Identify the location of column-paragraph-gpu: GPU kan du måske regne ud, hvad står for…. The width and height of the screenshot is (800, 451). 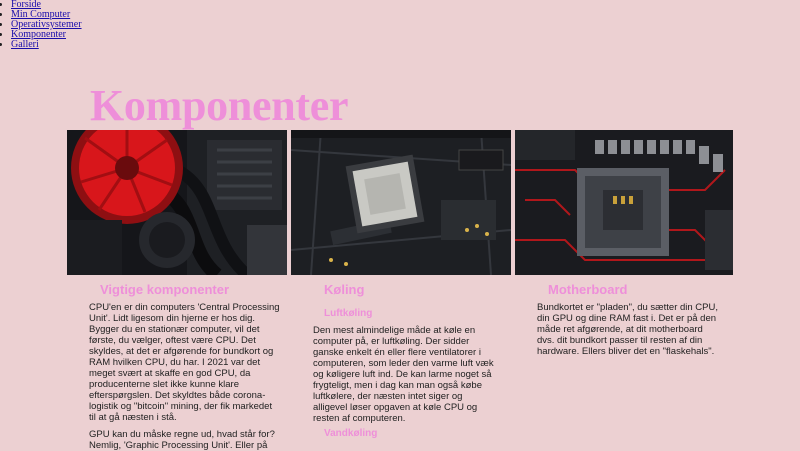
(182, 440).